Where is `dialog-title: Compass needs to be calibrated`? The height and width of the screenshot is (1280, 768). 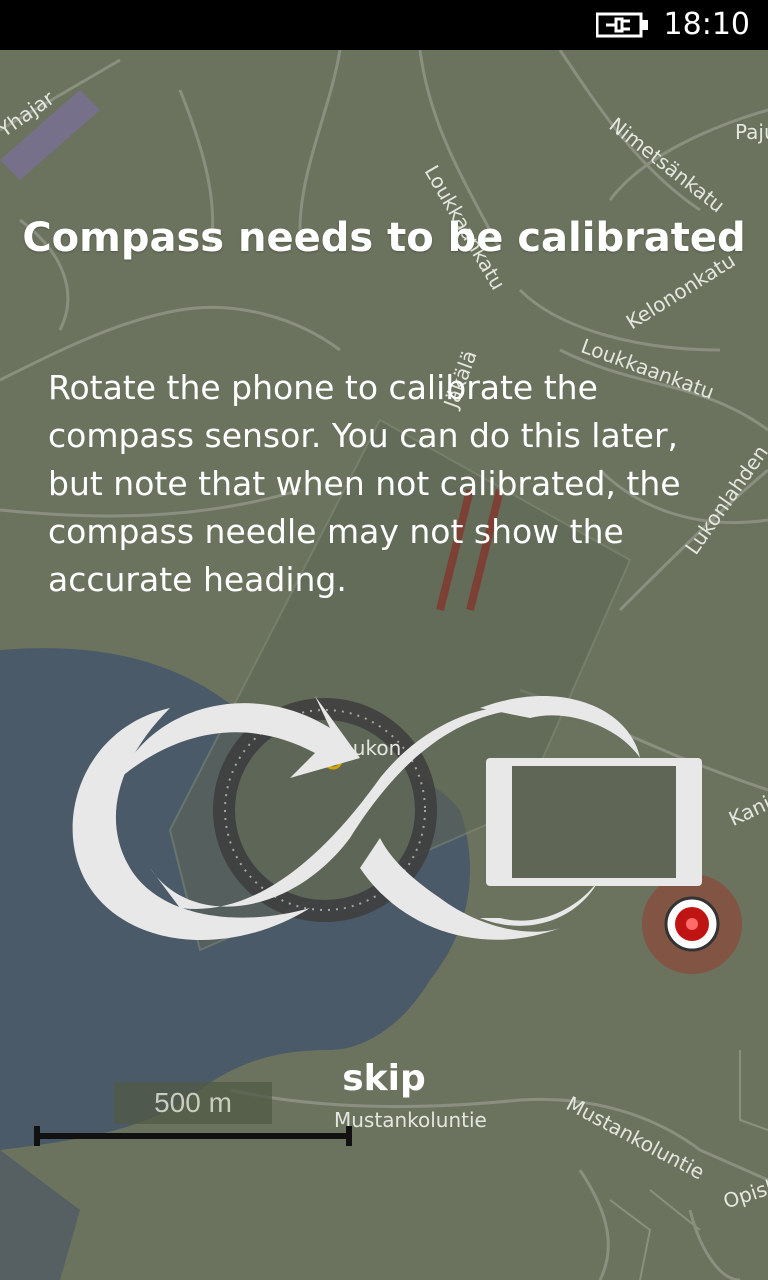 dialog-title: Compass needs to be calibrated is located at coordinates (384, 238).